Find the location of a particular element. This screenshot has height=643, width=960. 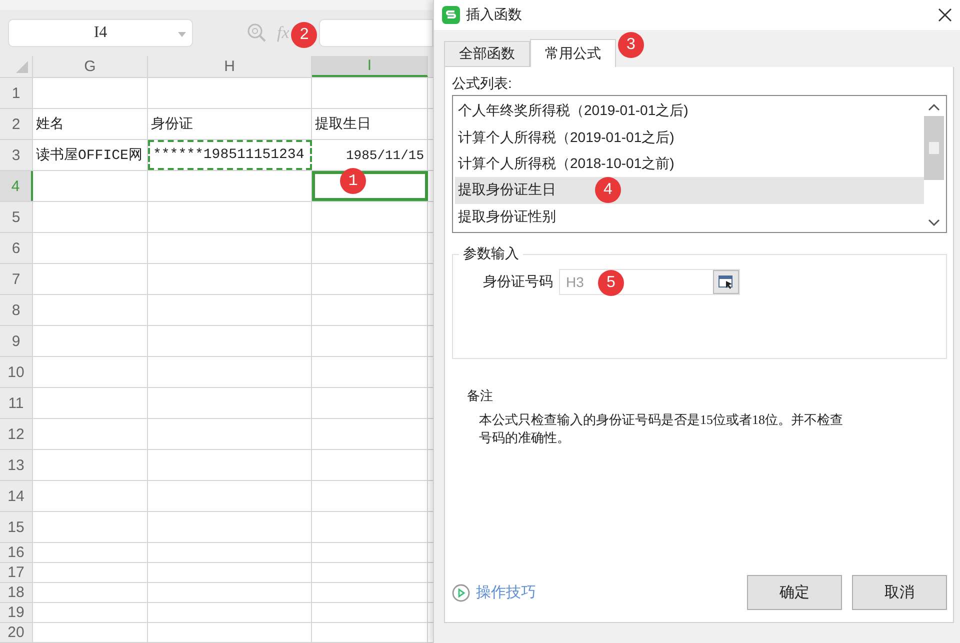

cell-select-icon is located at coordinates (726, 282).